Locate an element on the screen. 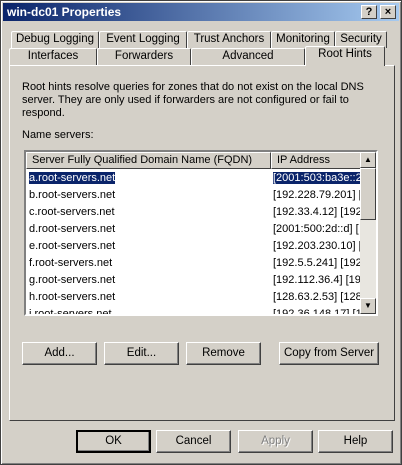 The image size is (402, 465). table-row: c.root-servers.net [192.33.4.12] [192 is located at coordinates (195, 212).